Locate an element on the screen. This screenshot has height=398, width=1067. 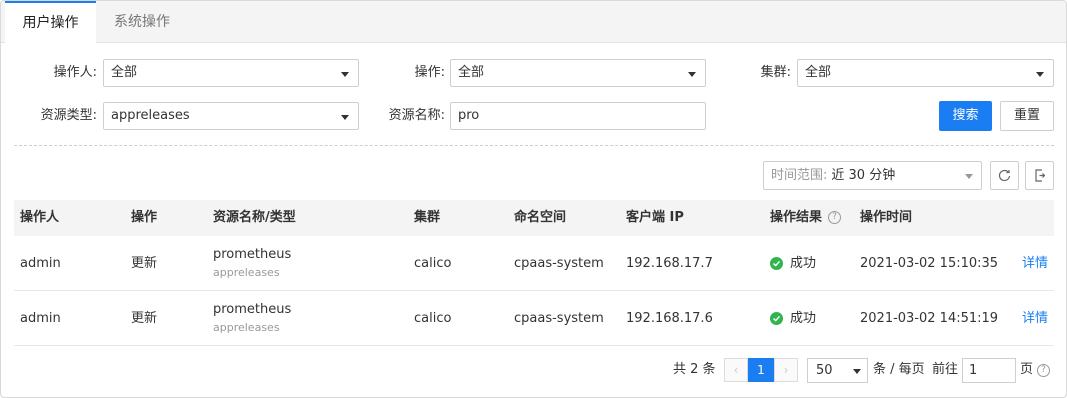
goto-label: 前往 is located at coordinates (945, 369).